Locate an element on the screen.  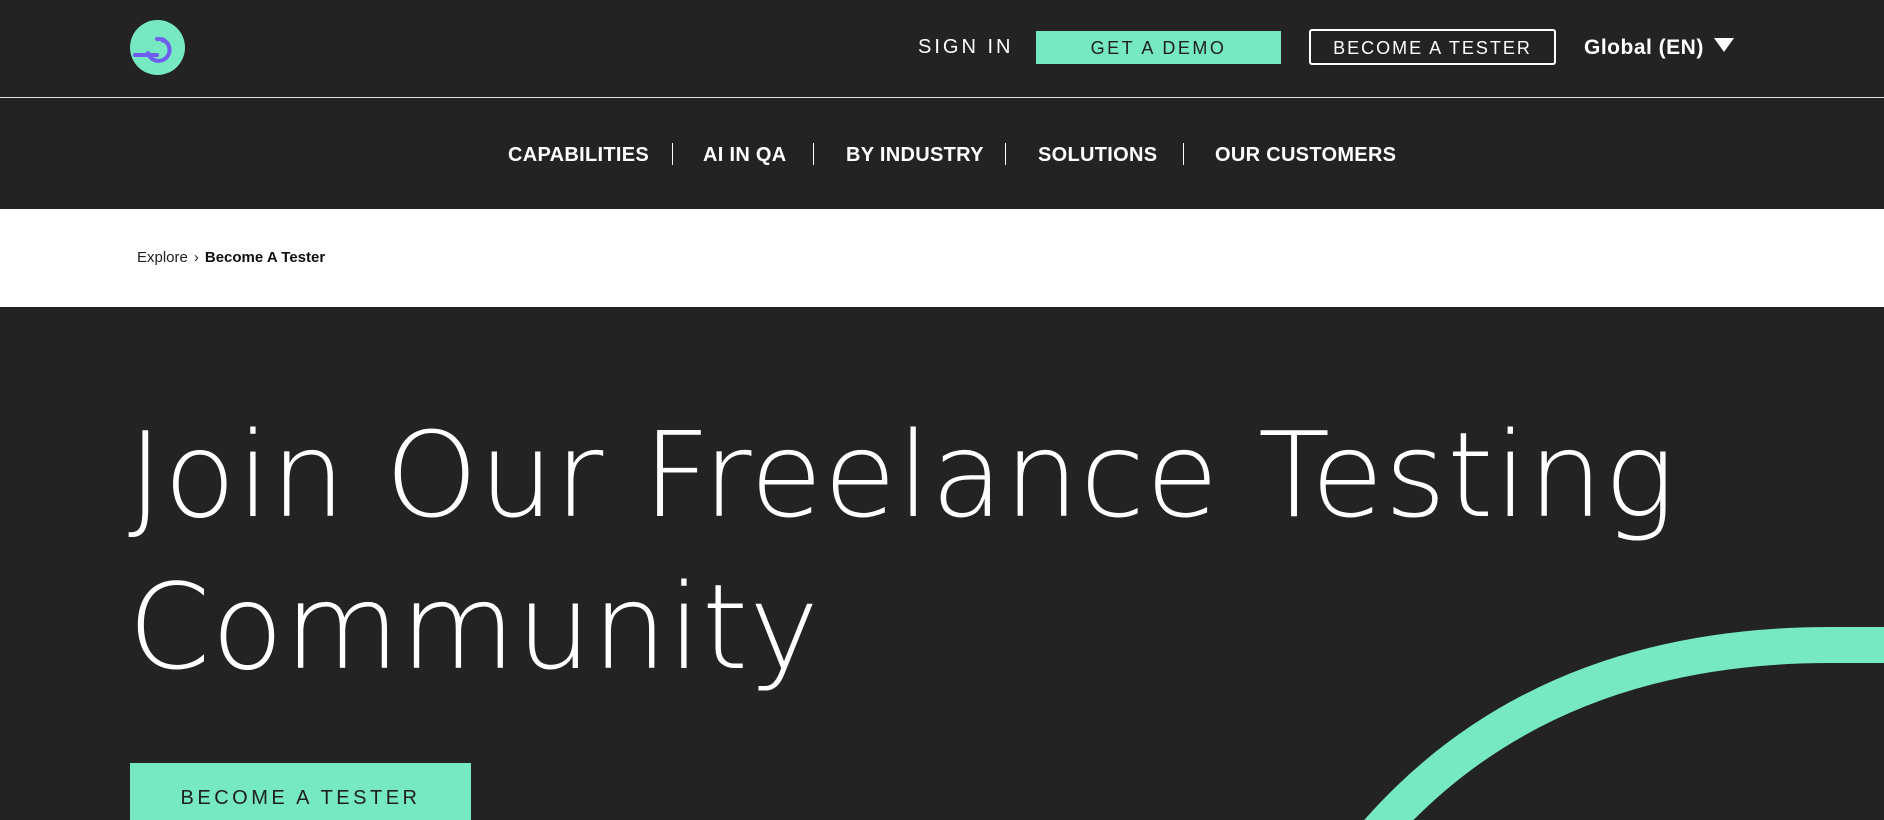
language-selector: Global (EN) is located at coordinates (1659, 48).